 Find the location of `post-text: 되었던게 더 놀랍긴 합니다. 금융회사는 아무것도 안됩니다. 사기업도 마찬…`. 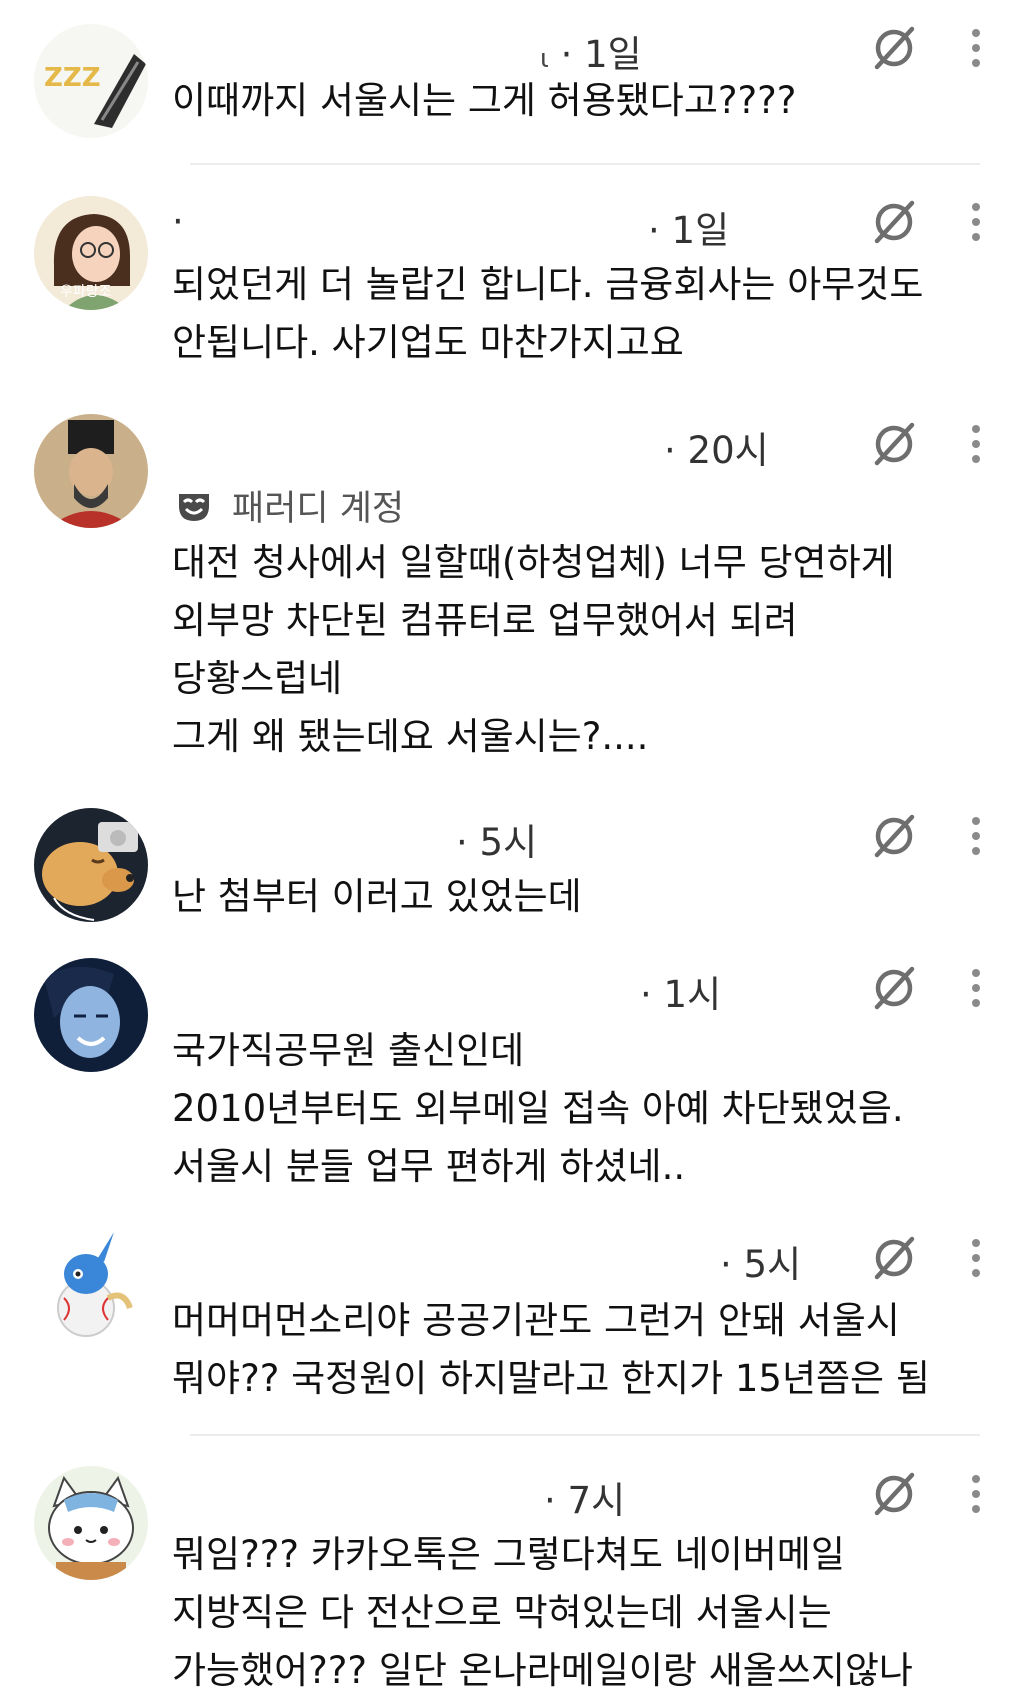

post-text: 되었던게 더 놀랍긴 합니다. 금융회사는 아무것도 안됩니다. 사기업도 마찬… is located at coordinates (548, 313).